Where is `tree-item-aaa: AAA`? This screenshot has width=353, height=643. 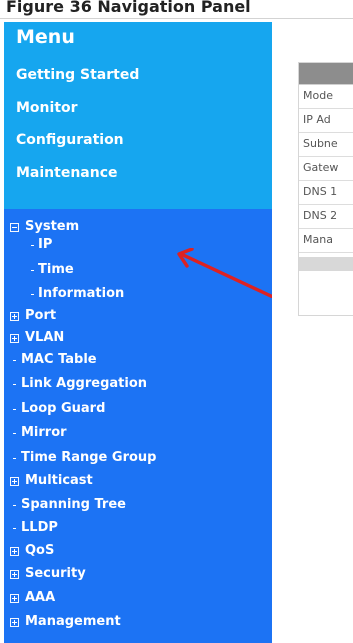
tree-item-aaa: AAA is located at coordinates (138, 600).